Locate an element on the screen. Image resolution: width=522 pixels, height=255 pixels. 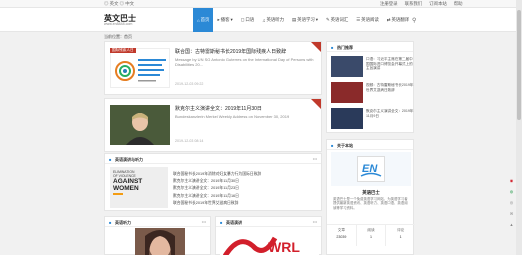
scrollbar is located at coordinates (519, 127).